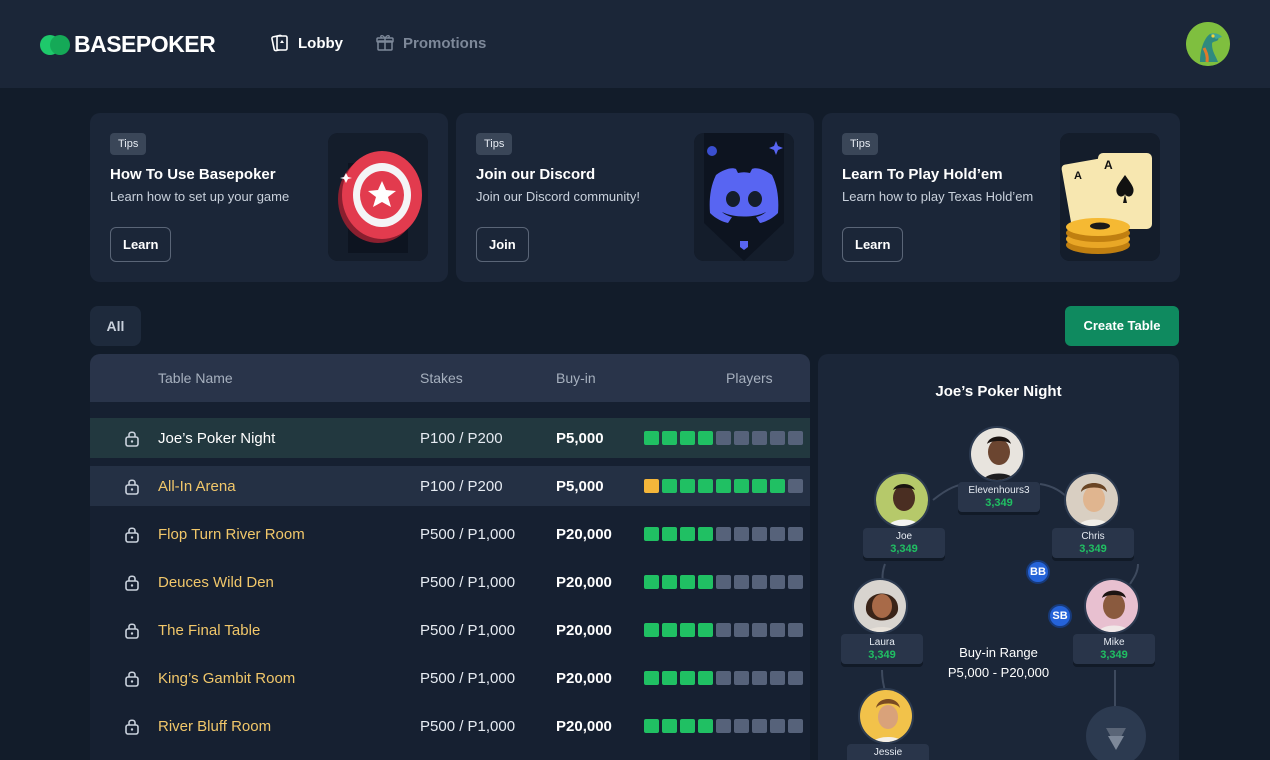  What do you see at coordinates (195, 378) in the screenshot?
I see `column-header-name: Table Name` at bounding box center [195, 378].